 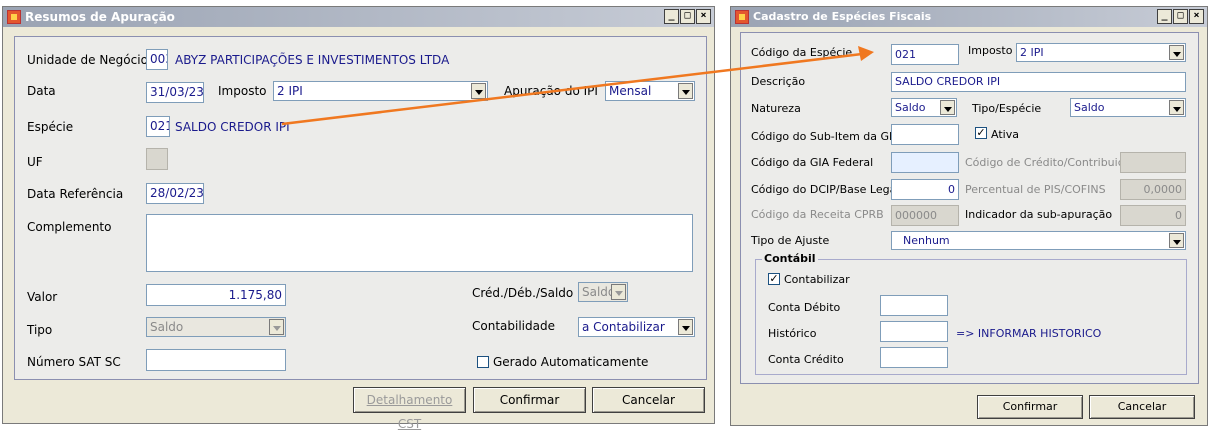 What do you see at coordinates (523, 293) in the screenshot?
I see `cred-deb-saldo-label: Créd./Déb./Saldo` at bounding box center [523, 293].